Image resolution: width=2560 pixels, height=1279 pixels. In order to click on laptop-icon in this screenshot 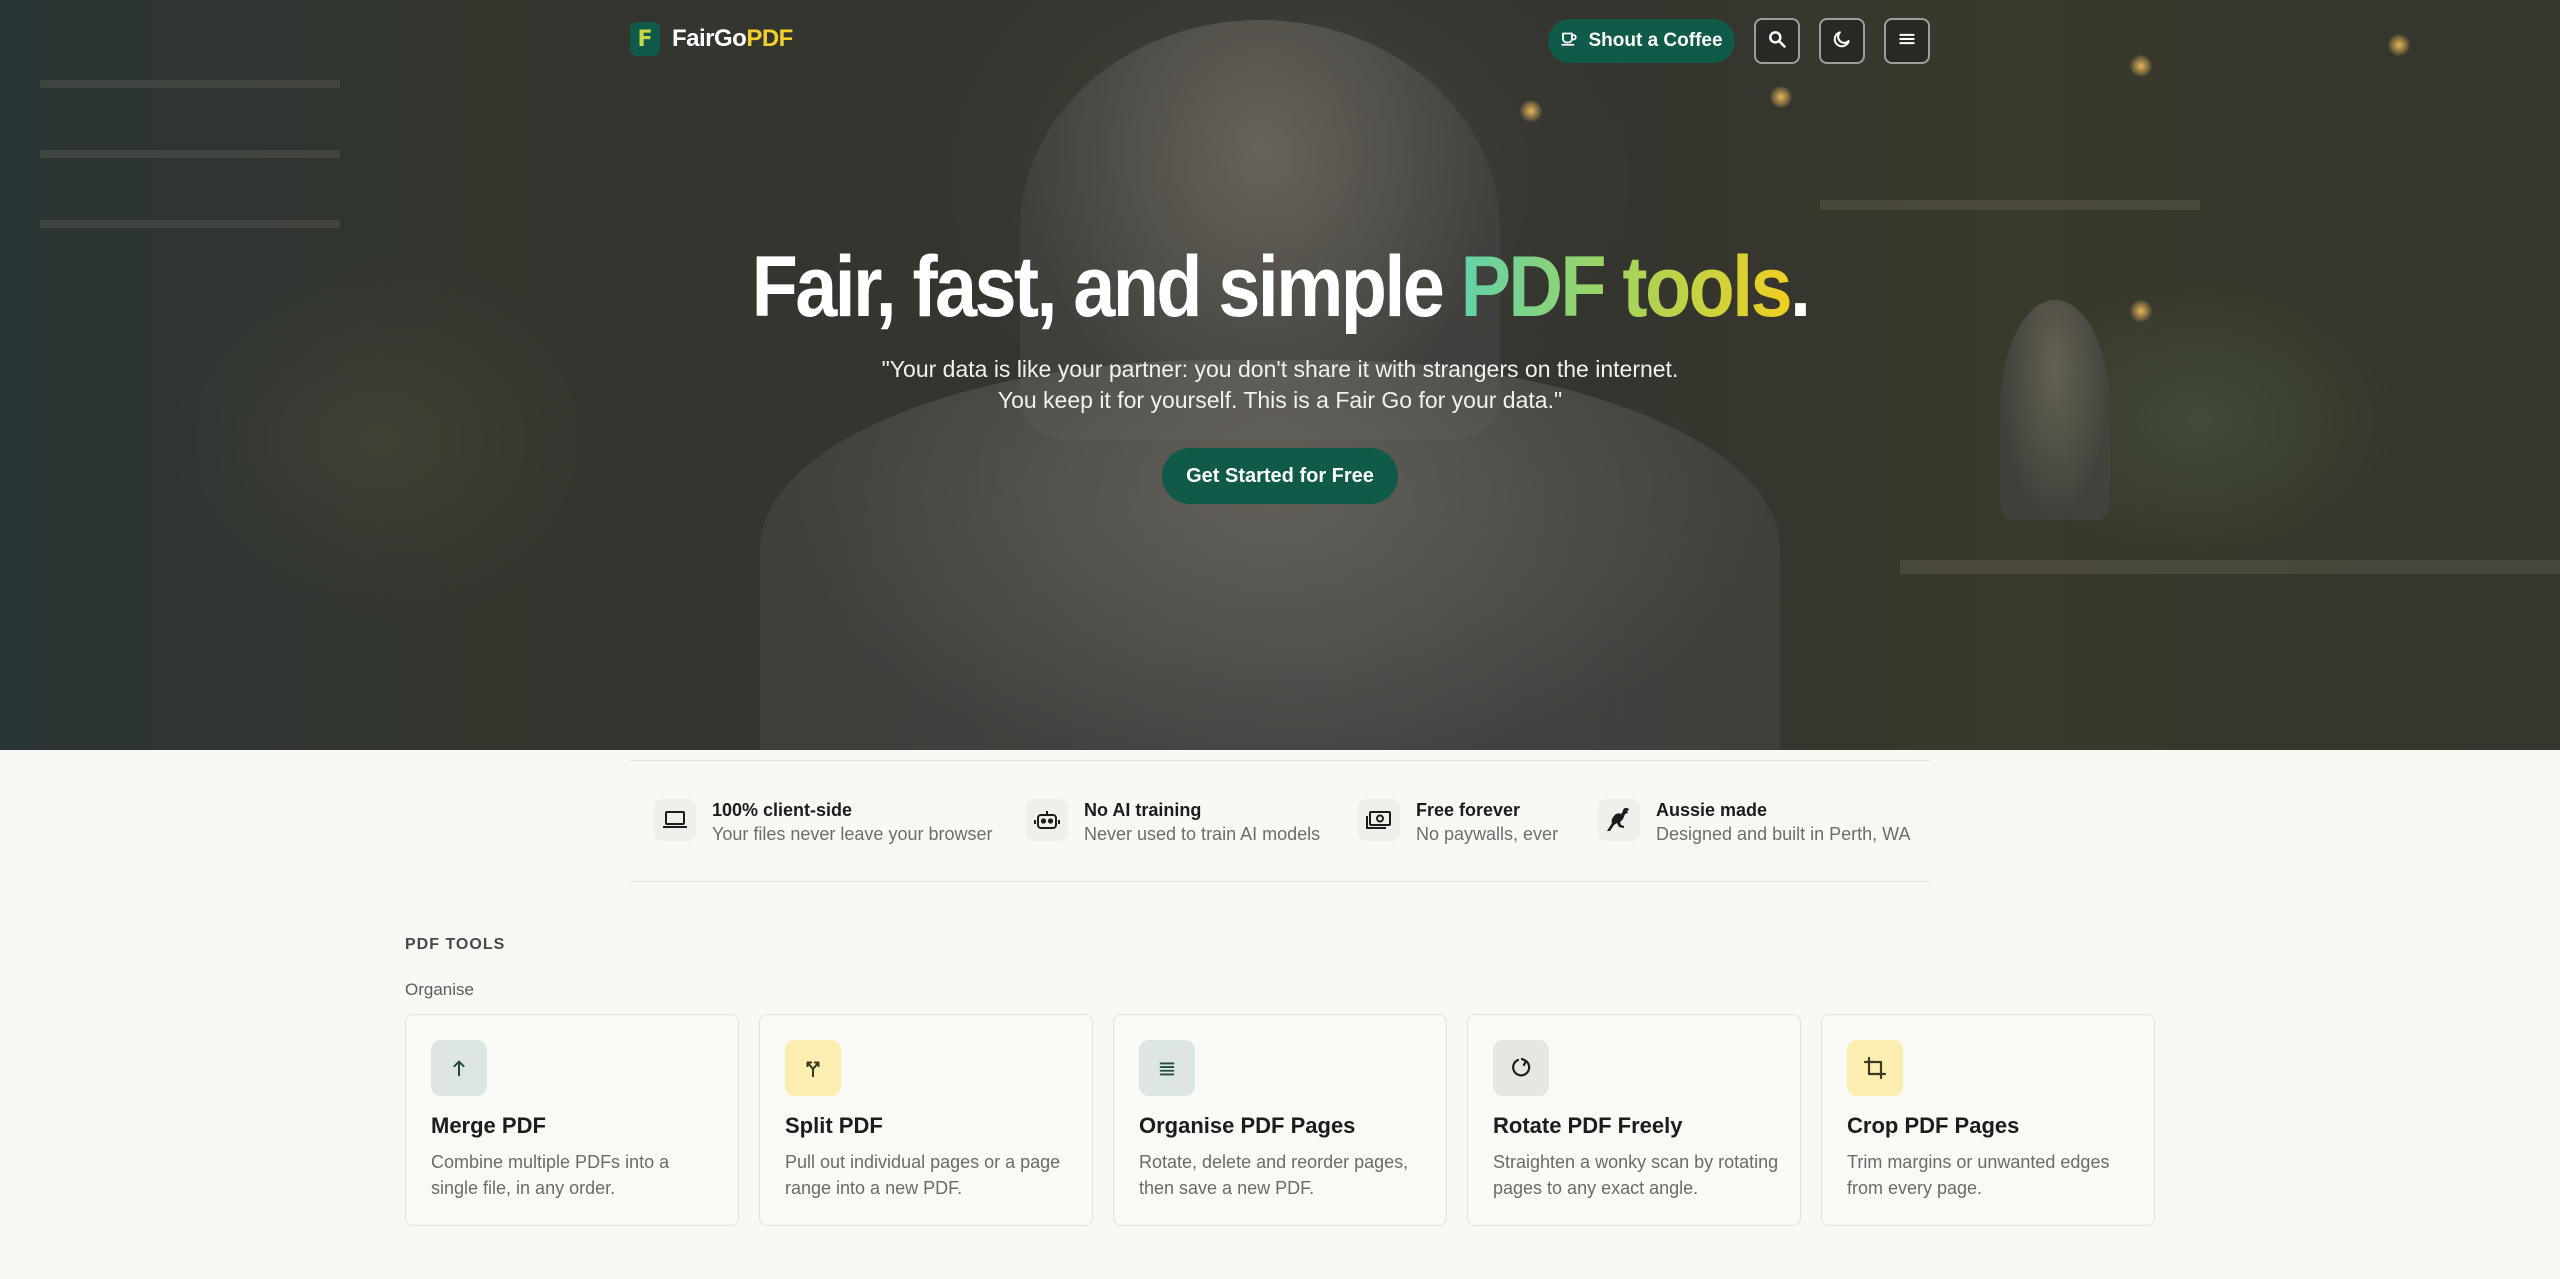, I will do `click(675, 820)`.